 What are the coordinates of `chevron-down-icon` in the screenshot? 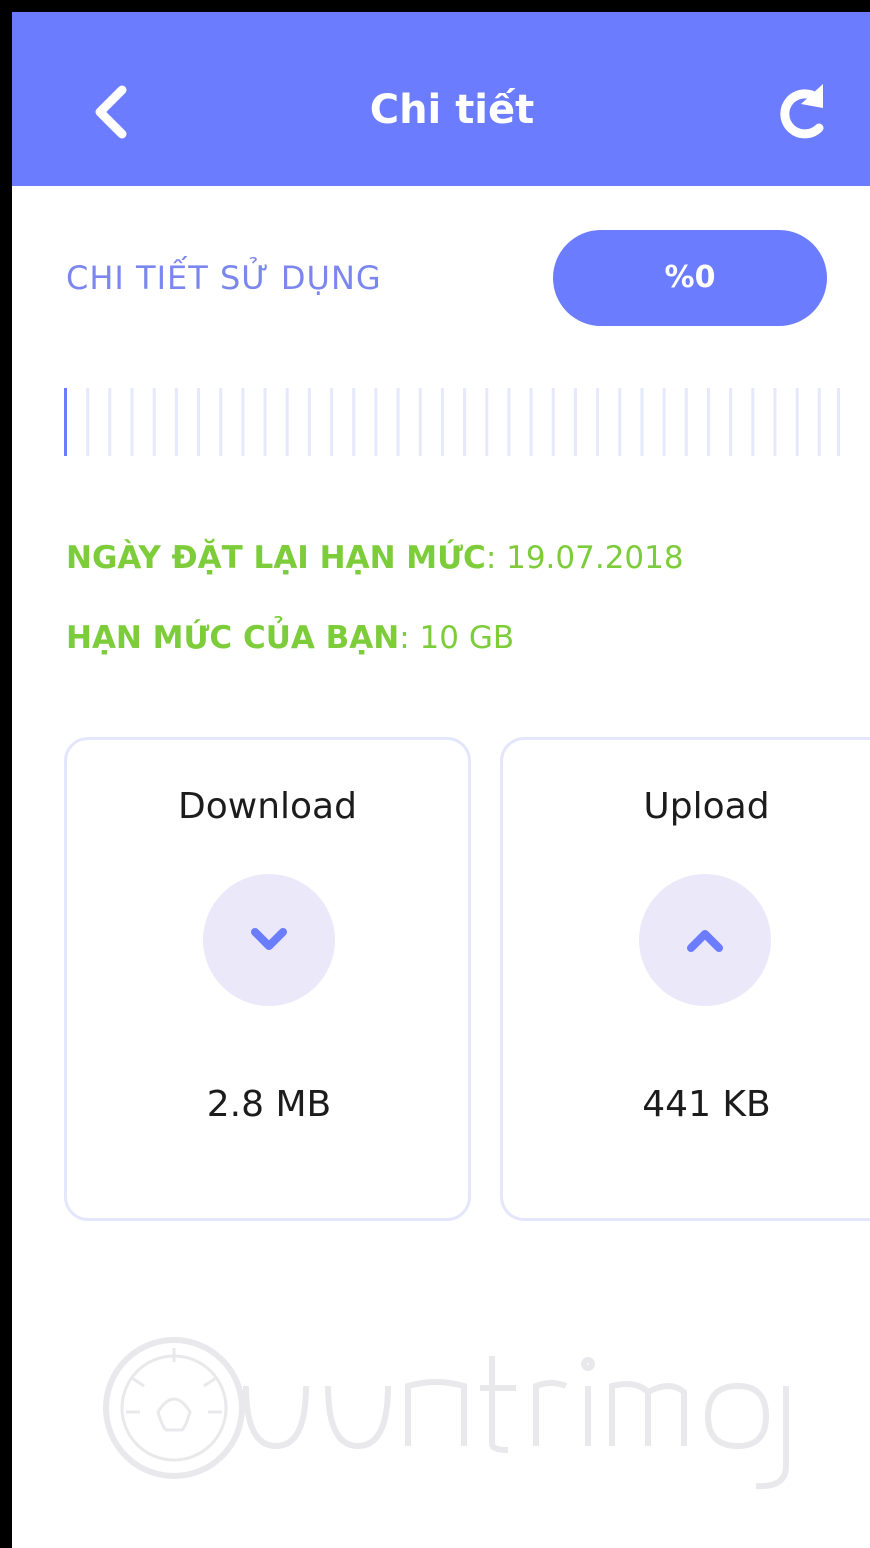 It's located at (269, 939).